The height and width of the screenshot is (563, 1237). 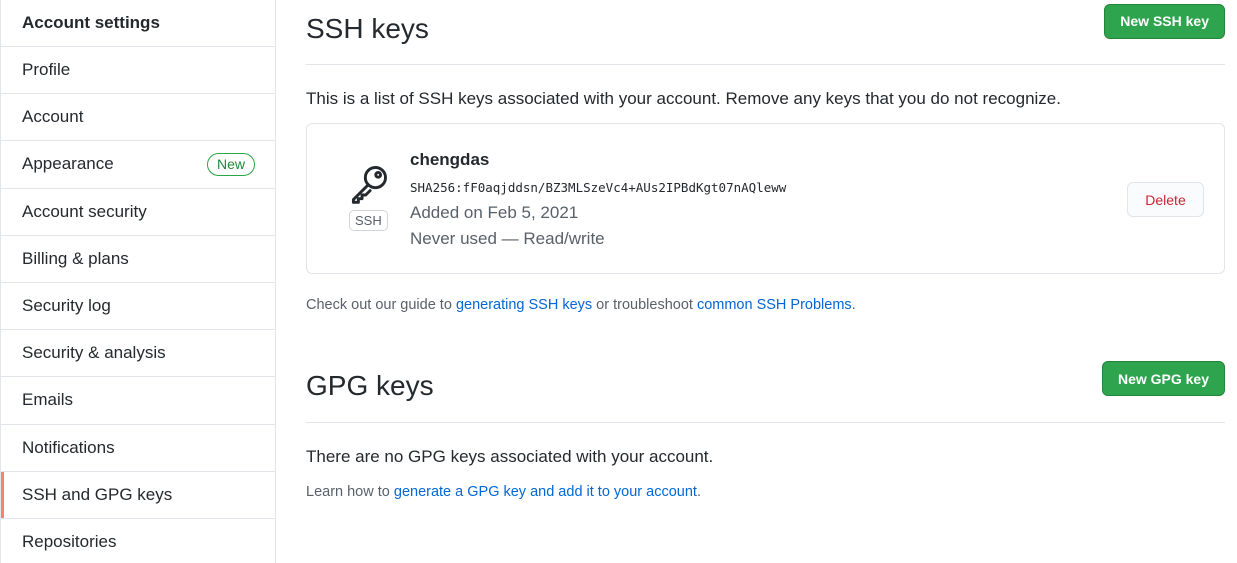 What do you see at coordinates (1163, 378) in the screenshot?
I see `new-gpg-key-button: New GPG key` at bounding box center [1163, 378].